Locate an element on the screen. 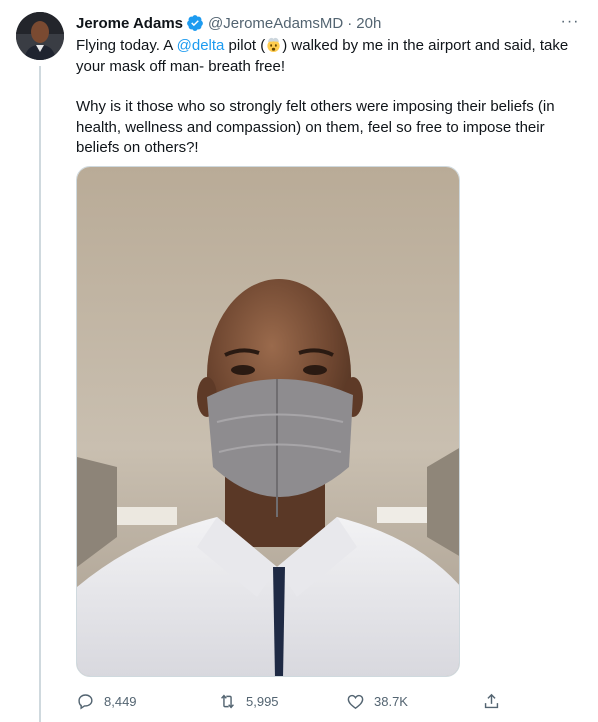 The width and height of the screenshot is (598, 722). share-icon is located at coordinates (491, 700).